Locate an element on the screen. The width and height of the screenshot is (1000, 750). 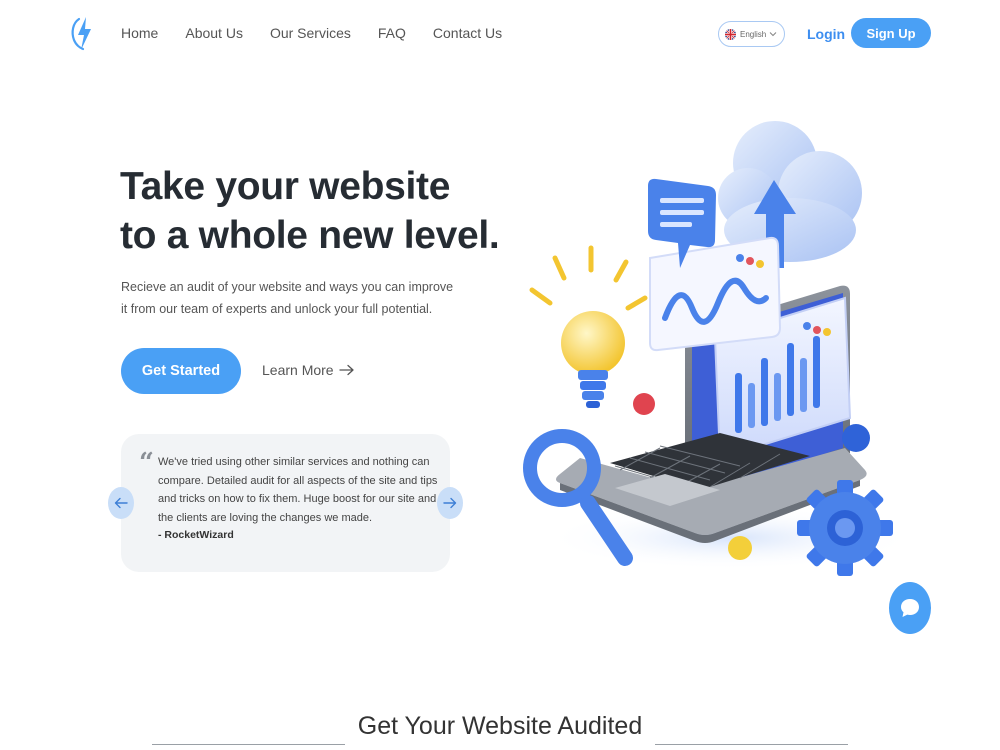
red-sphere is located at coordinates (644, 404).